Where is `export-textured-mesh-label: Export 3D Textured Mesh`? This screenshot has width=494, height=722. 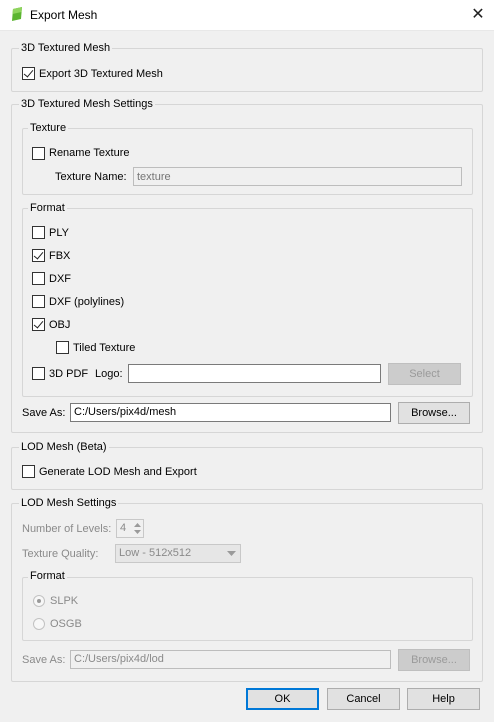 export-textured-mesh-label: Export 3D Textured Mesh is located at coordinates (101, 74).